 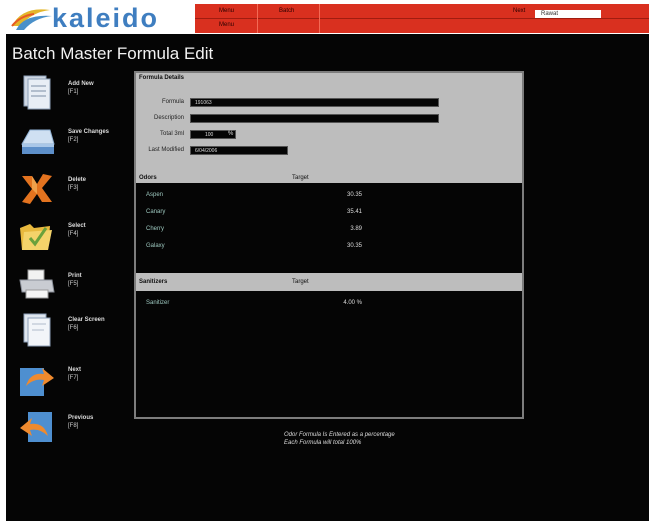 What do you see at coordinates (36, 427) in the screenshot?
I see `previous-arrow-icon` at bounding box center [36, 427].